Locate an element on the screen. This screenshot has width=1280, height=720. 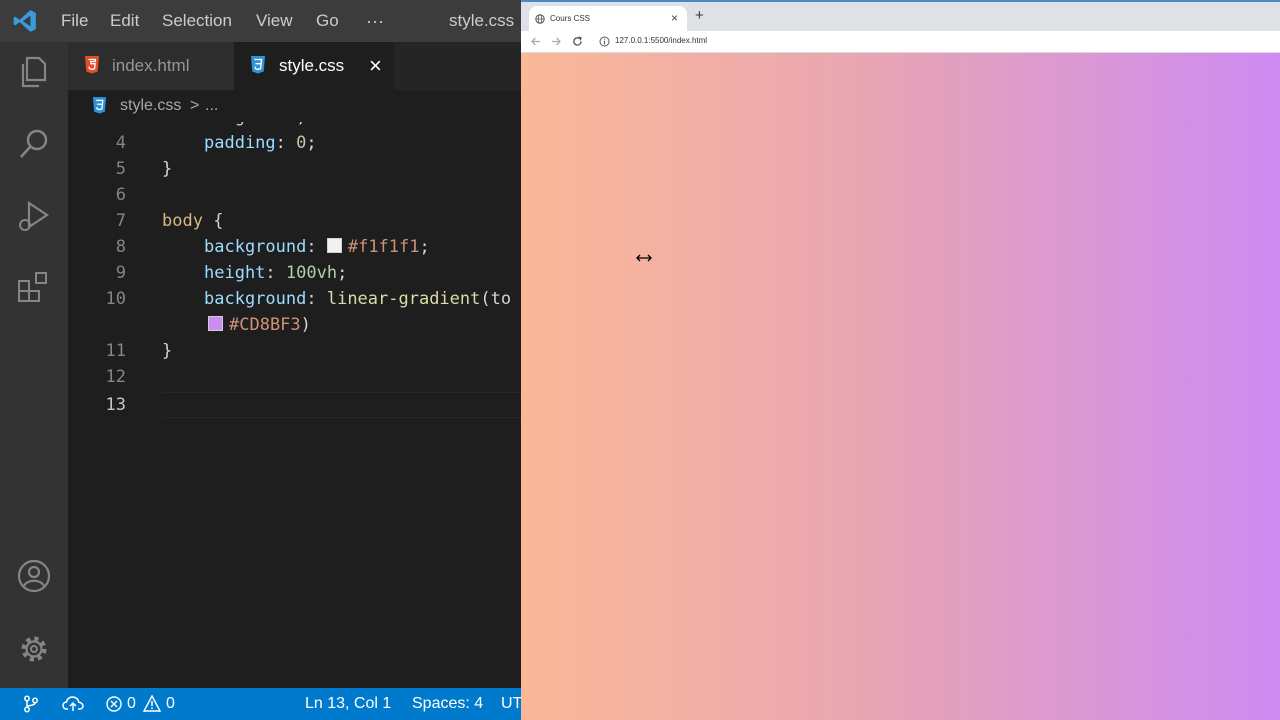
css-value: 0 is located at coordinates (301, 143).